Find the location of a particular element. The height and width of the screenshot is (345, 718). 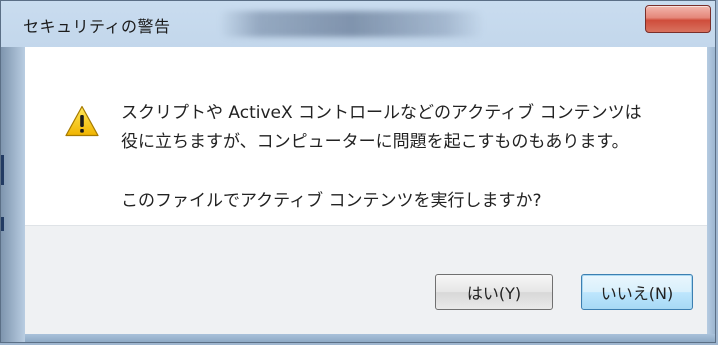

window-left-border is located at coordinates (13, 194).